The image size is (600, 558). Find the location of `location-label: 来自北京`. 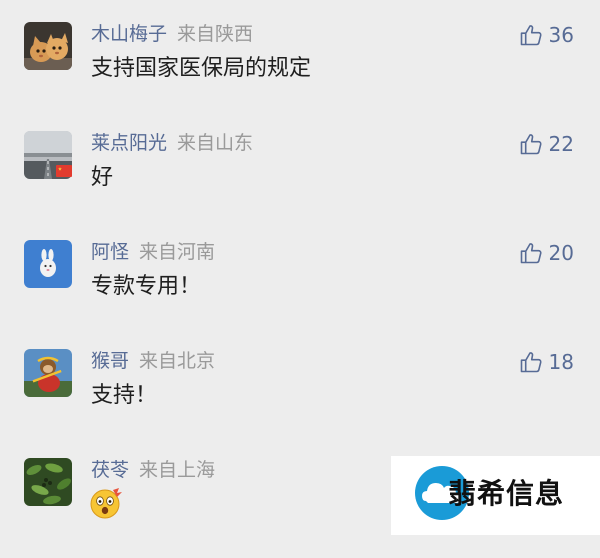

location-label: 来自北京 is located at coordinates (177, 361).